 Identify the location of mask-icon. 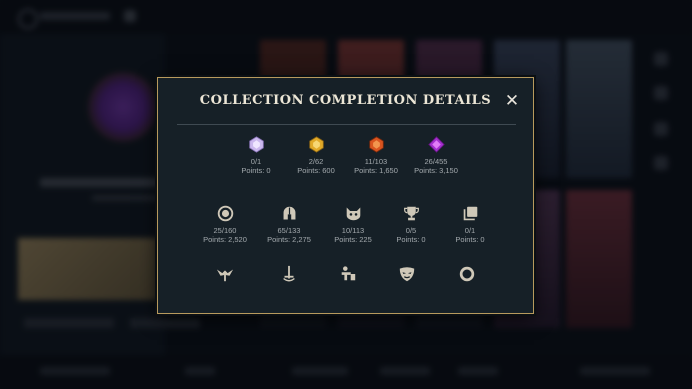
(407, 274).